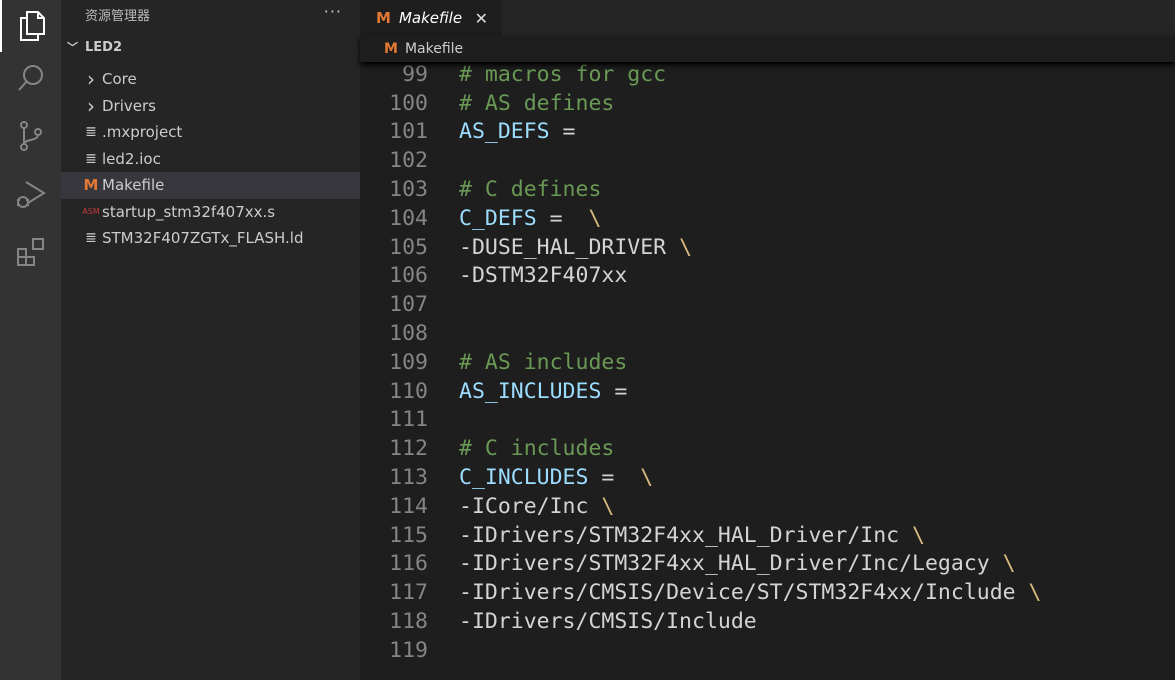  I want to click on tab-label: Makefile, so click(430, 18).